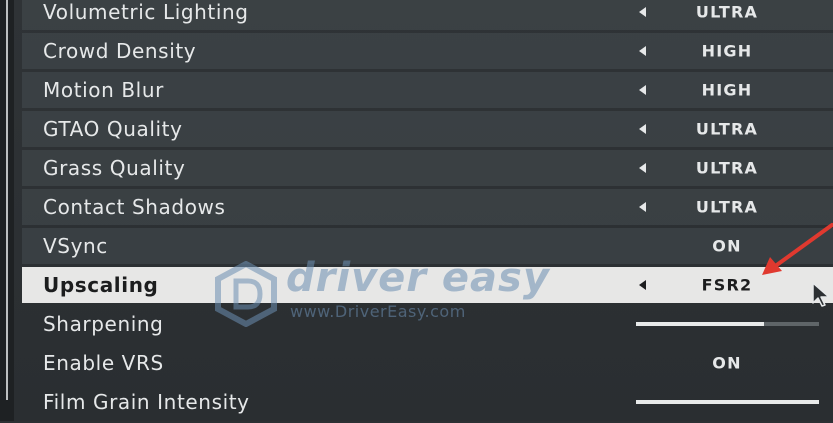  I want to click on film-grain-slider, so click(727, 402).